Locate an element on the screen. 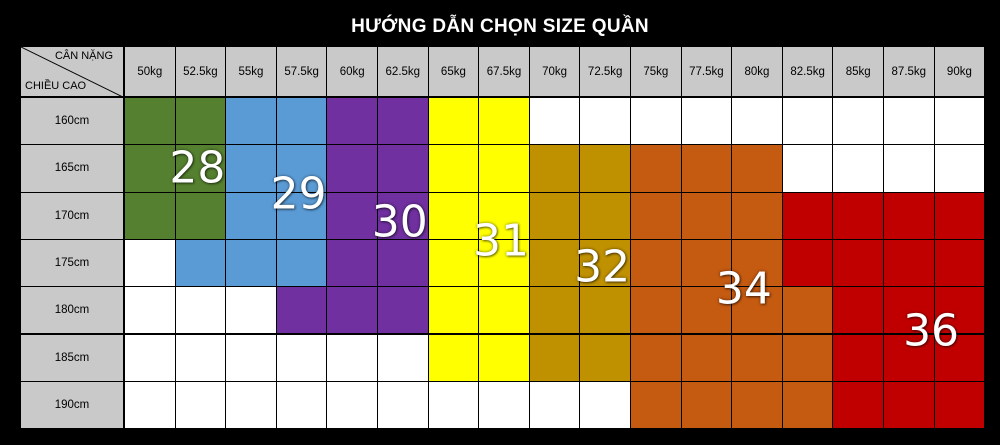 This screenshot has height=445, width=1000. height-axis-label: CHIỀU CAO is located at coordinates (56, 86).